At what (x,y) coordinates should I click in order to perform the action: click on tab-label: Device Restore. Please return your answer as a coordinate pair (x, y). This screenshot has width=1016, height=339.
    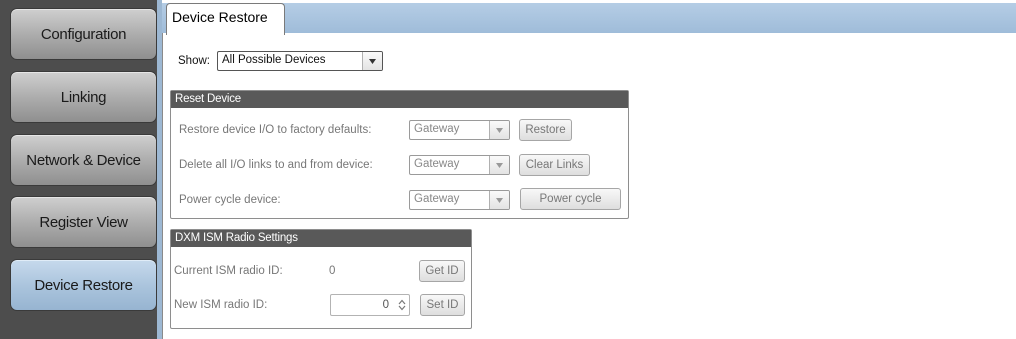
    Looking at the image, I should click on (220, 17).